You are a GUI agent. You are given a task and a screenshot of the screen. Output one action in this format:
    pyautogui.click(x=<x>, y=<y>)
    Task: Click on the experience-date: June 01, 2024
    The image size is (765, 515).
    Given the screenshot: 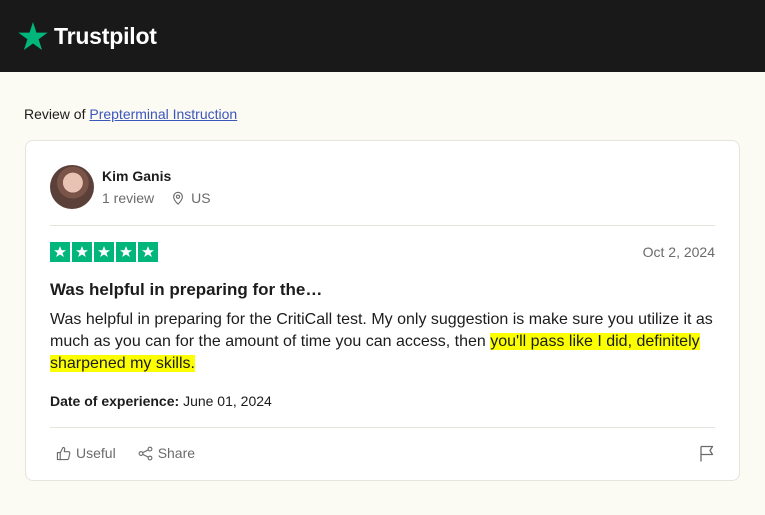 What is the action you would take?
    pyautogui.click(x=227, y=401)
    